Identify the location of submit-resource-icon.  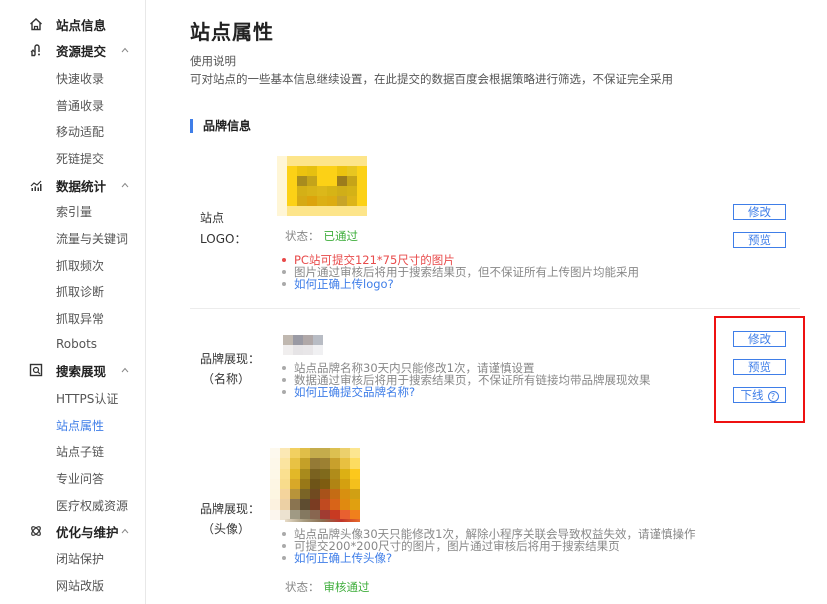
(36, 50).